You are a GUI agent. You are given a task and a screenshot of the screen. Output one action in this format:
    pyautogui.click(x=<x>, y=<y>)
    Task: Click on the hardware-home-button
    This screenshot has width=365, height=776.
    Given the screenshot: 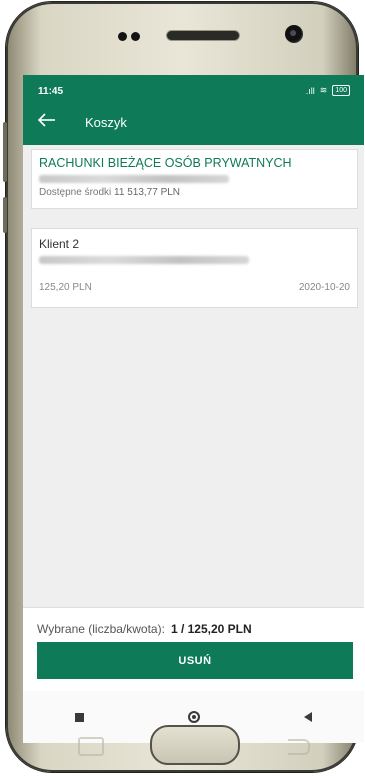 What is the action you would take?
    pyautogui.click(x=195, y=745)
    